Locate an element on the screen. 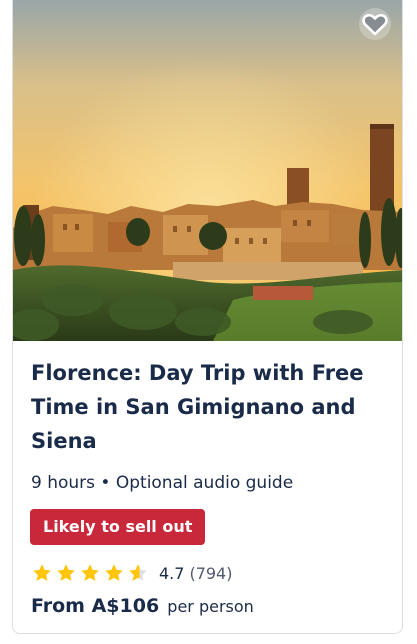  half-star-icon is located at coordinates (138, 572).